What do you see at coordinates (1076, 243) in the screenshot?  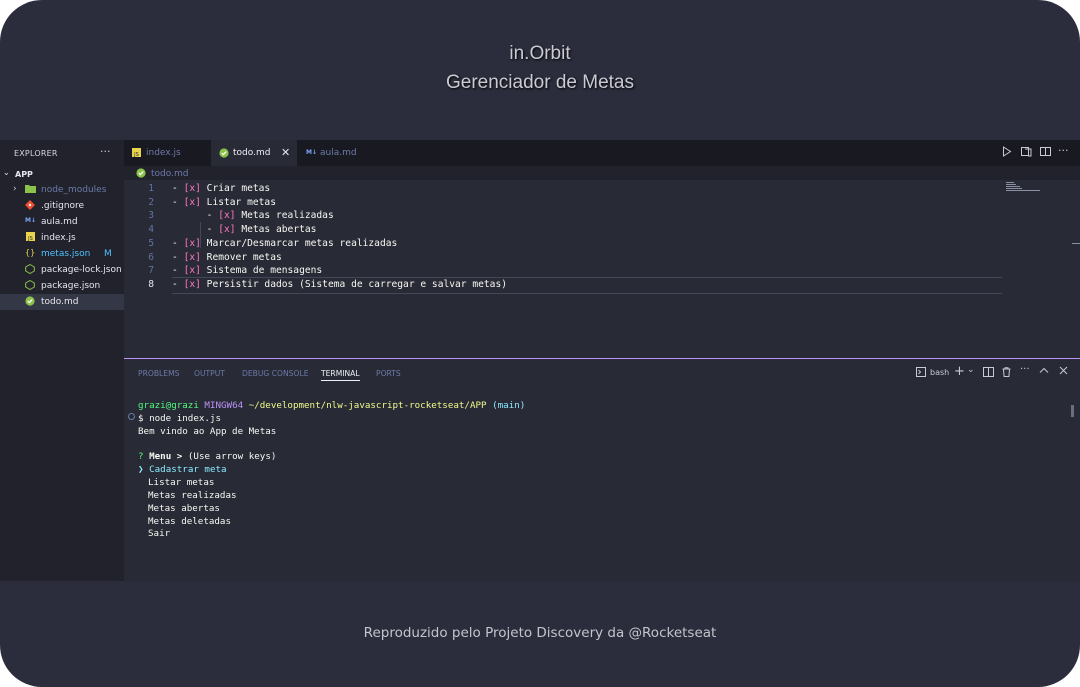 I see `scrollbar` at bounding box center [1076, 243].